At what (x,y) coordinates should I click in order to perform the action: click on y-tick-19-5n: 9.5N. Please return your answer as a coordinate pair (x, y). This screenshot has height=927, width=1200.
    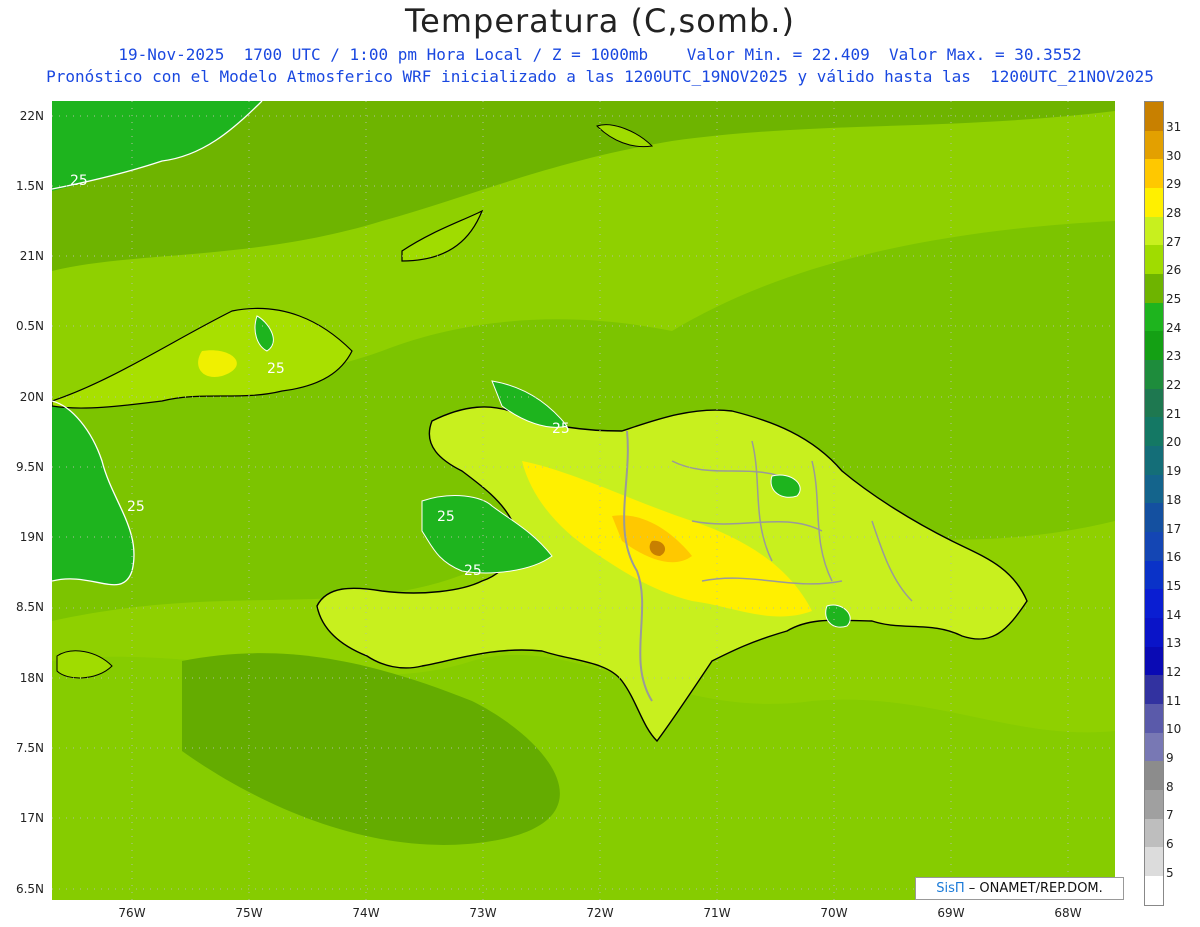
    Looking at the image, I should click on (29, 467).